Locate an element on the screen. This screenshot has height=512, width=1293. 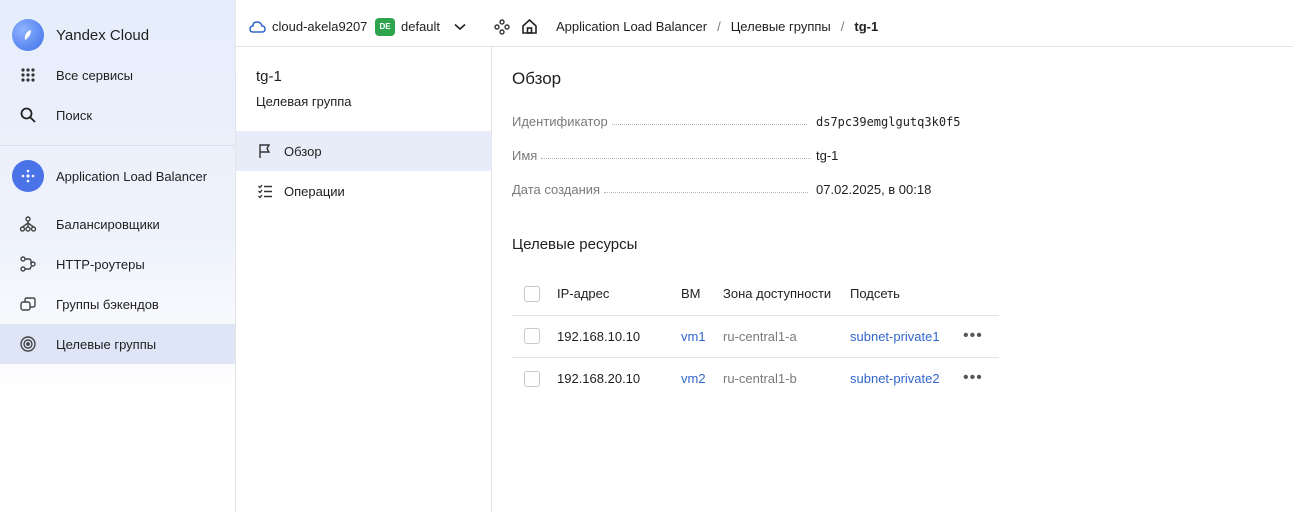
cloud-name: cloud-akela9207 is located at coordinates (320, 26).